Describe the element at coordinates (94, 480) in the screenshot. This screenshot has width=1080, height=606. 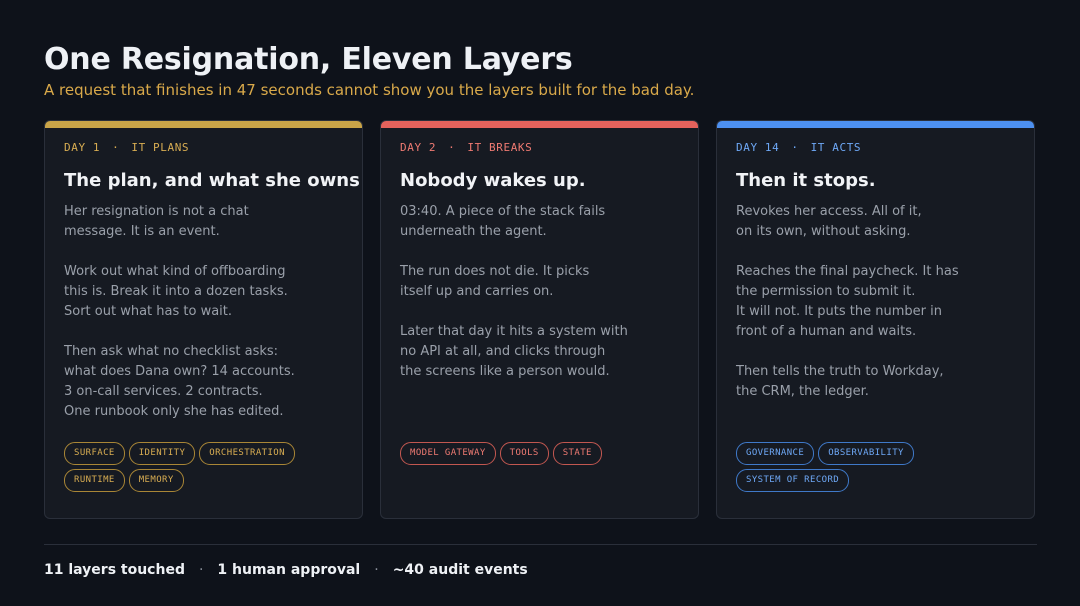
I see `layer-tag: RUNTIME` at that location.